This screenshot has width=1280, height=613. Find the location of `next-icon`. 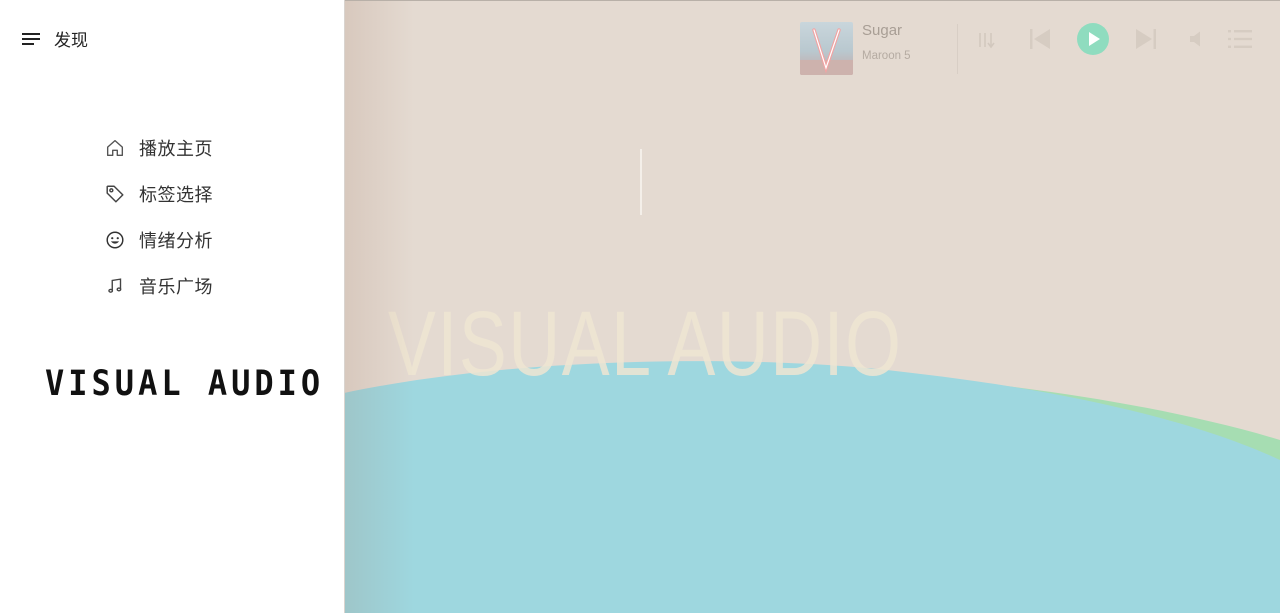

next-icon is located at coordinates (1146, 39).